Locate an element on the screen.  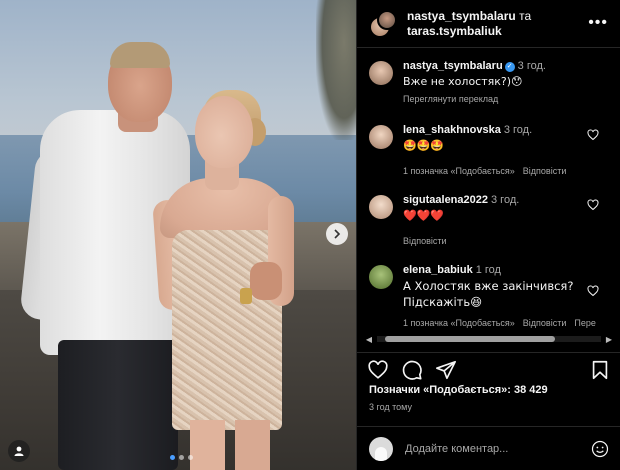
carousel-next-button is located at coordinates (337, 234).